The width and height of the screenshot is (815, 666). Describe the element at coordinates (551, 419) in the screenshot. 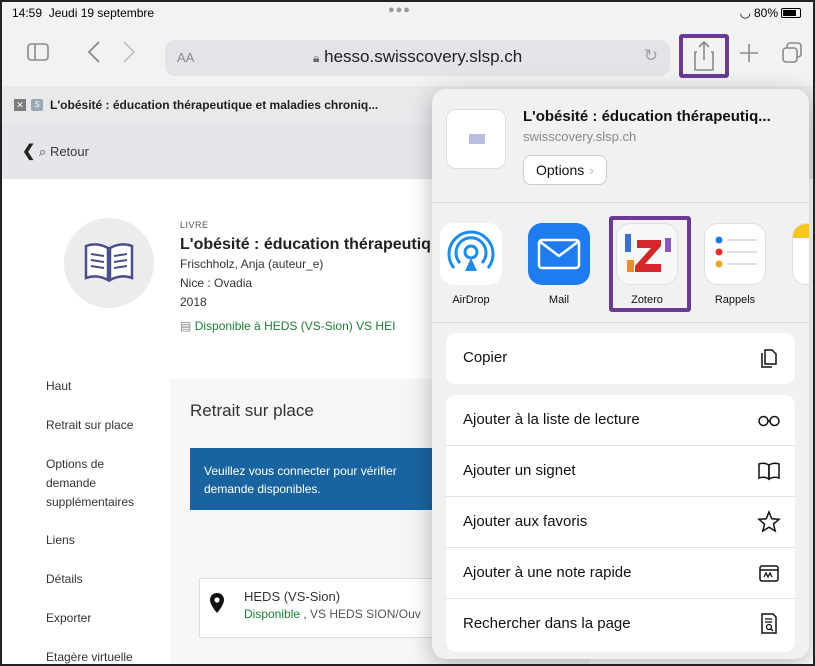

I see `action-label: Ajouter à la liste de lecture` at that location.